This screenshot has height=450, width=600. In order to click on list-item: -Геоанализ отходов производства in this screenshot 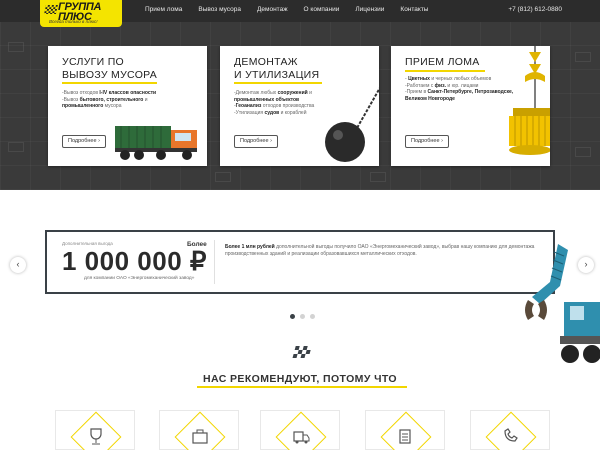, I will do `click(274, 106)`.